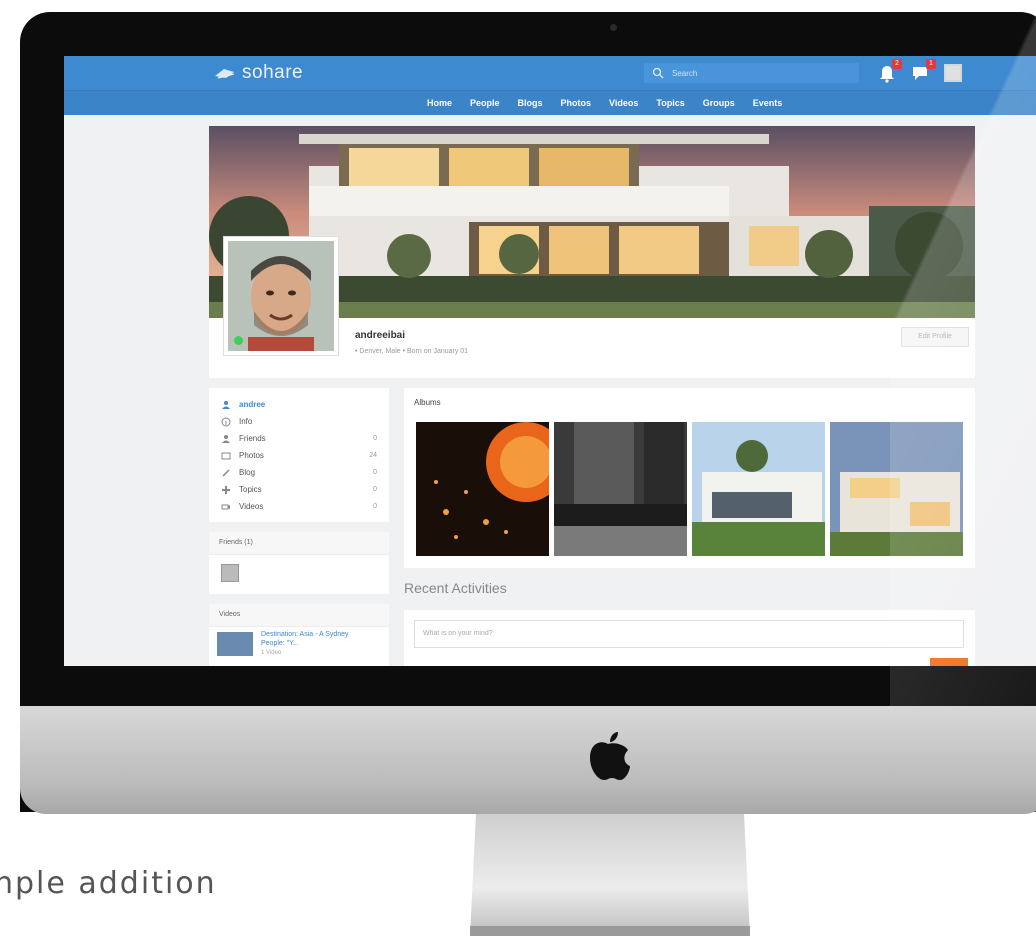 This screenshot has height=936, width=1036. Describe the element at coordinates (250, 489) in the screenshot. I see `menu-item-label: Topics` at that location.